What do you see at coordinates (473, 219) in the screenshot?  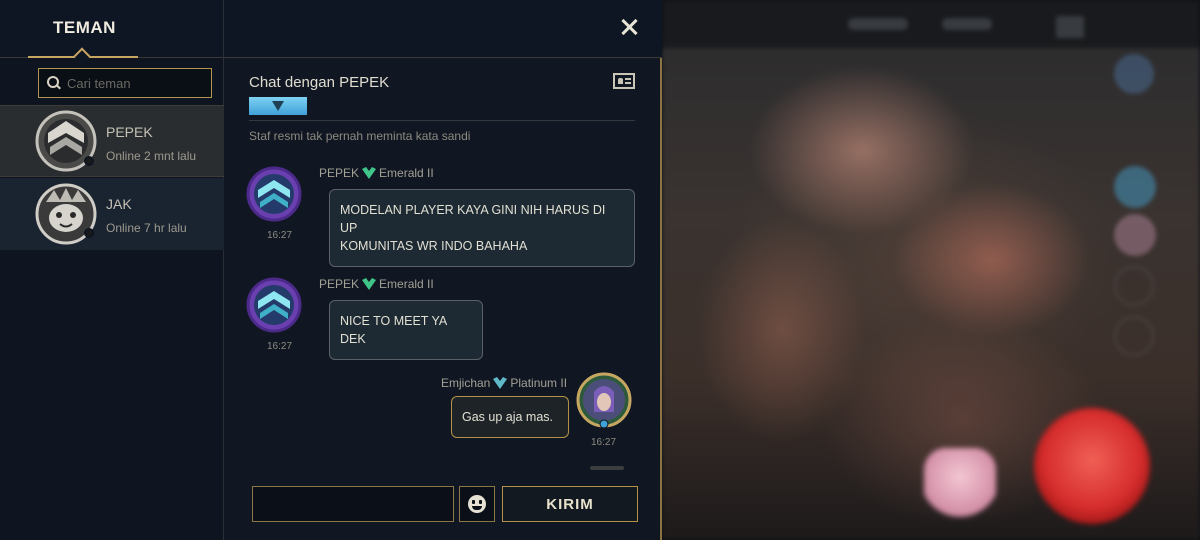 I see `message-text-line: MODELAN PLAYER KAYA GINI NIH HARUS DI UP` at bounding box center [473, 219].